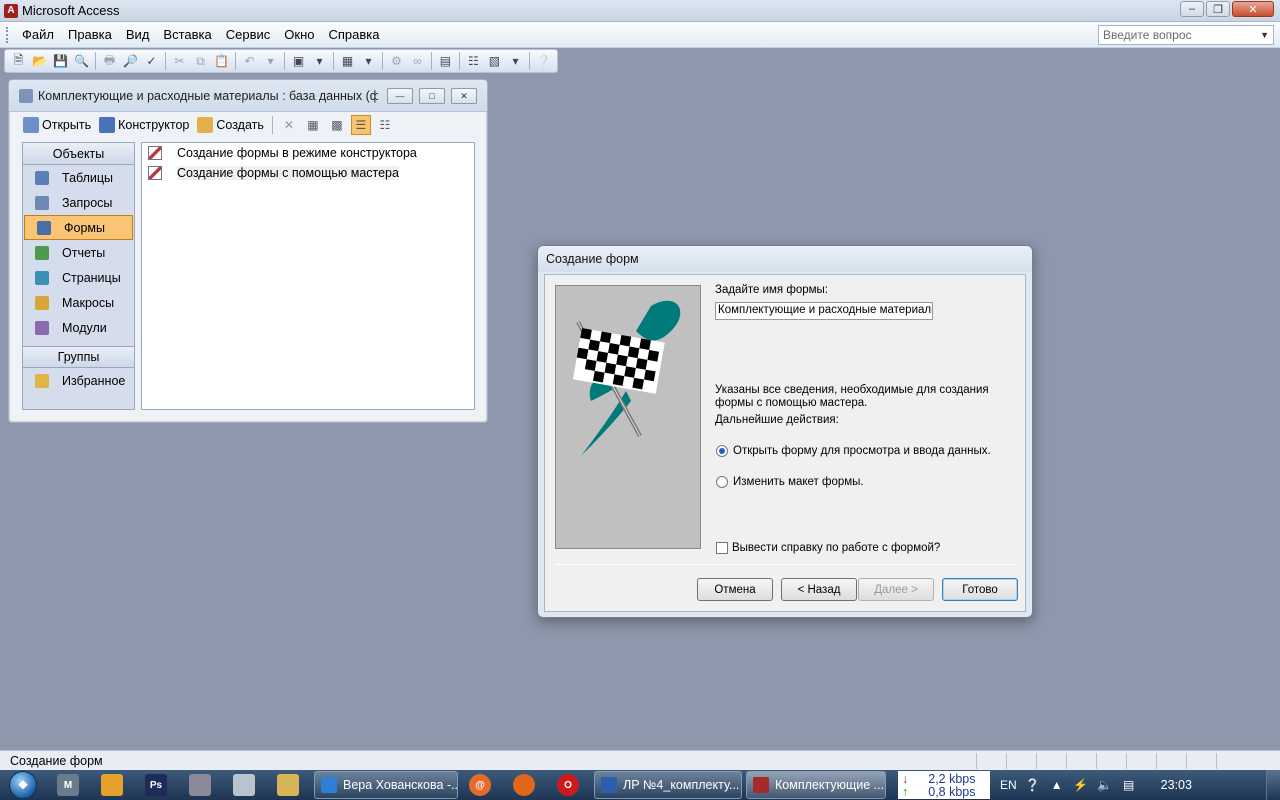 Image resolution: width=1280 pixels, height=800 pixels. Describe the element at coordinates (771, 290) in the screenshot. I see `form-name-label: Задайте имя формы:` at that location.